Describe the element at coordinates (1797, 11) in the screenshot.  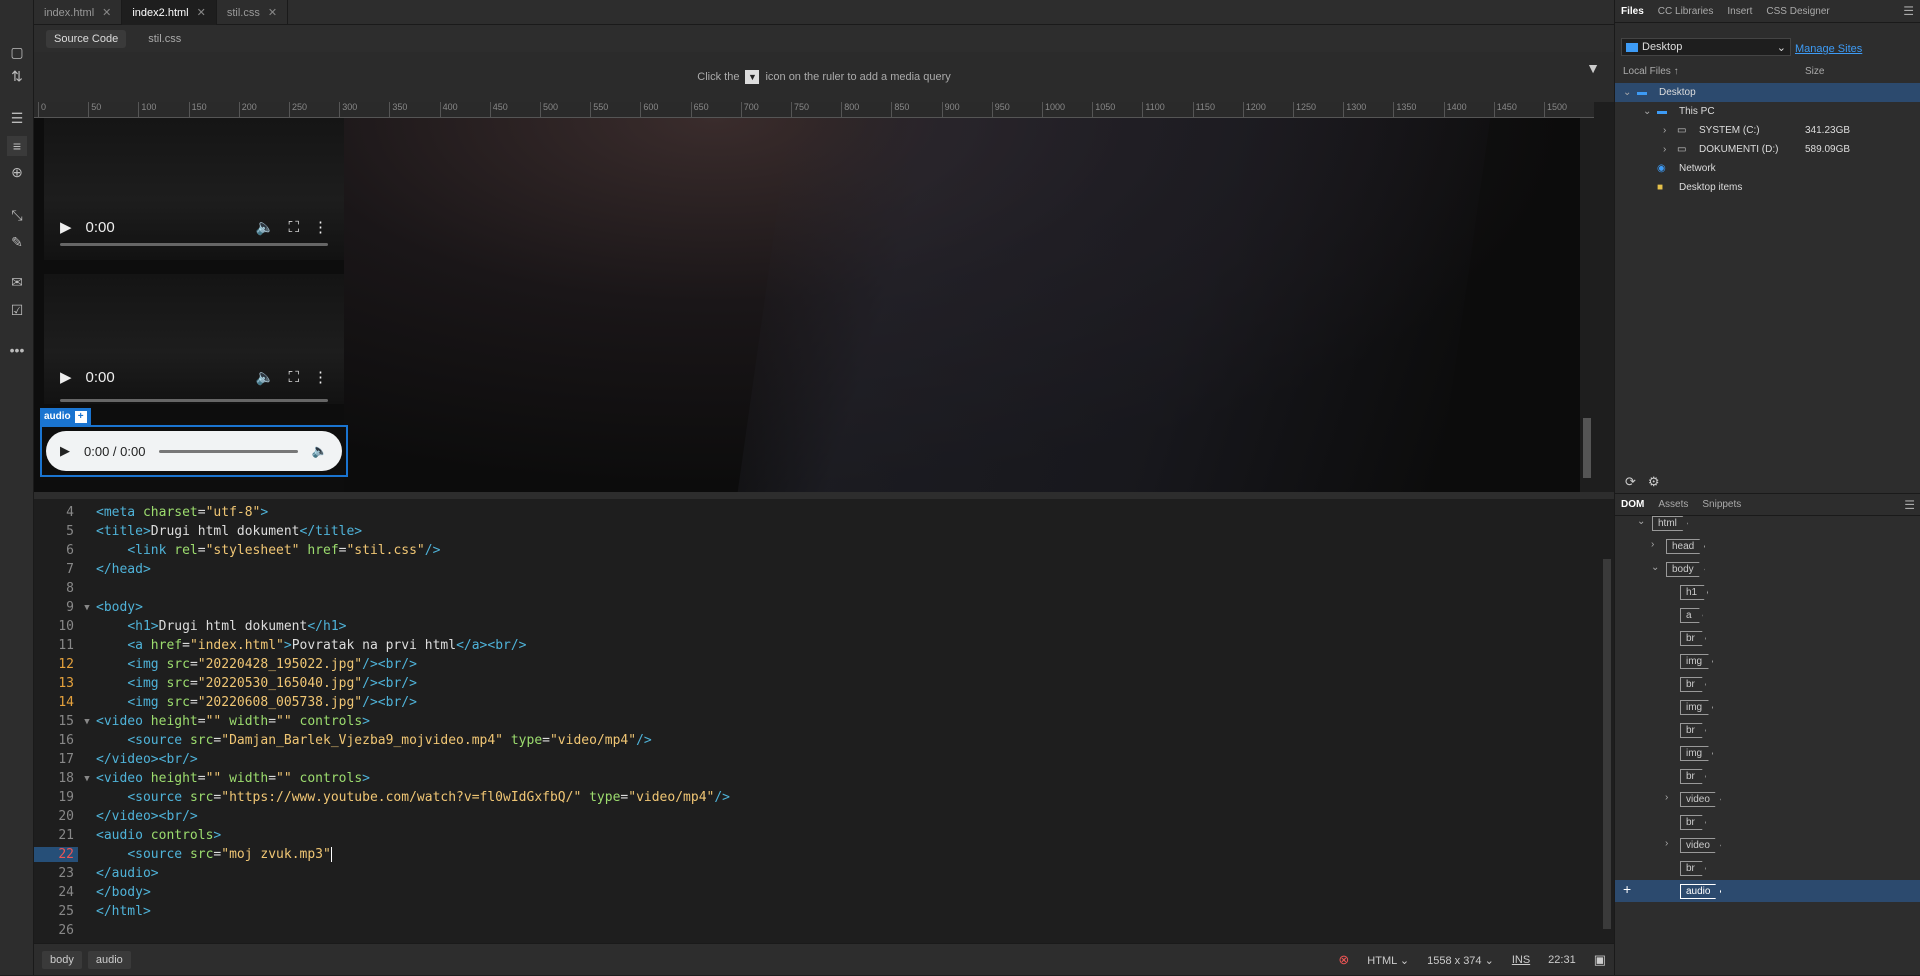
I see `tab-css-designer: CSS Designer` at that location.